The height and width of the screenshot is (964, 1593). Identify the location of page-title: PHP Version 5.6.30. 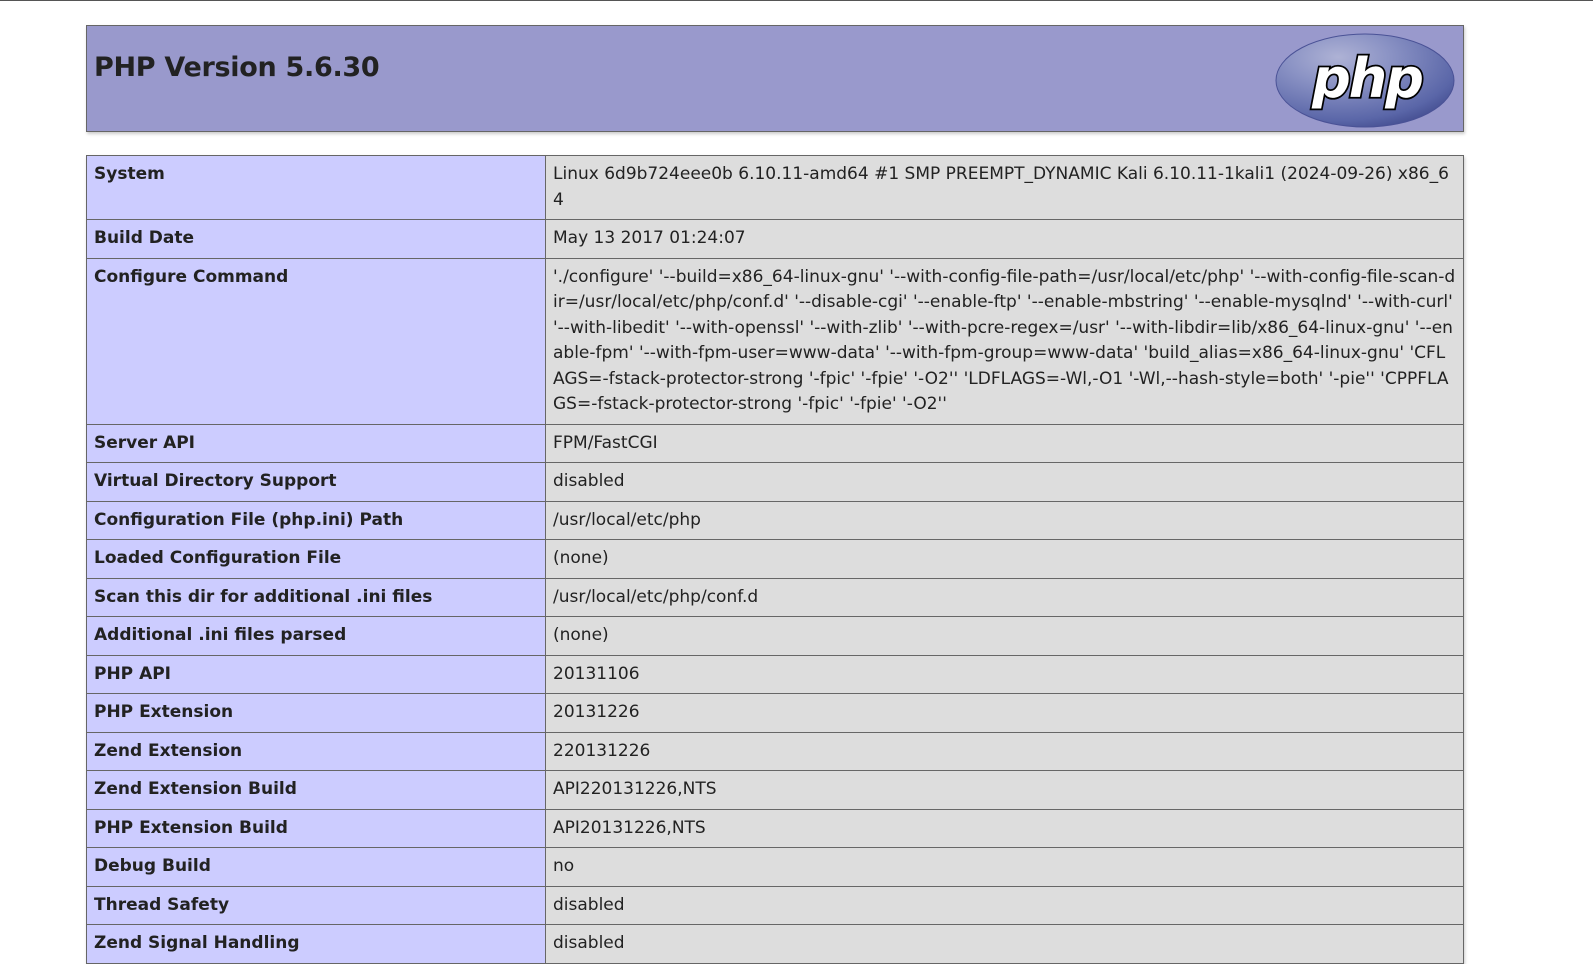
(237, 67).